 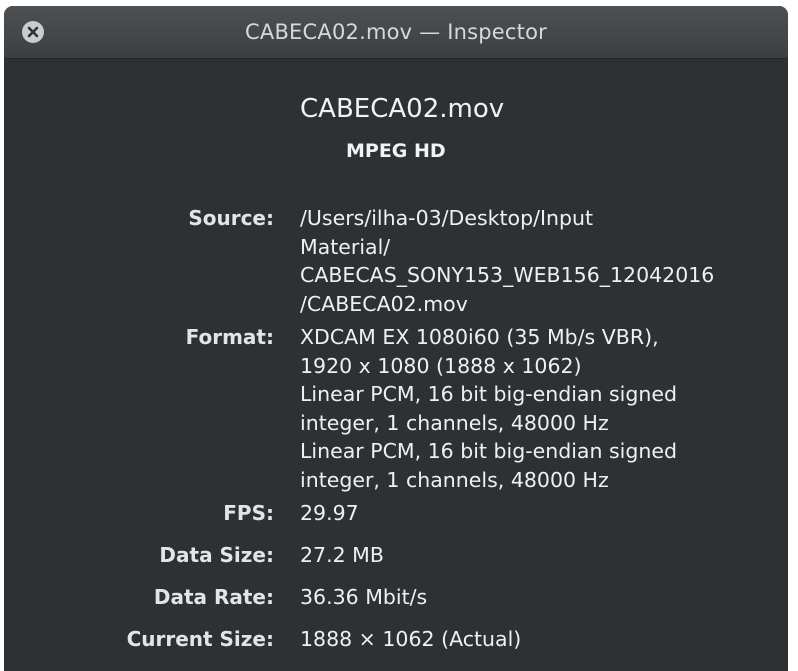 I want to click on current-size-row: Current Size: 1888 × 1062 (Actual), so click(x=396, y=639).